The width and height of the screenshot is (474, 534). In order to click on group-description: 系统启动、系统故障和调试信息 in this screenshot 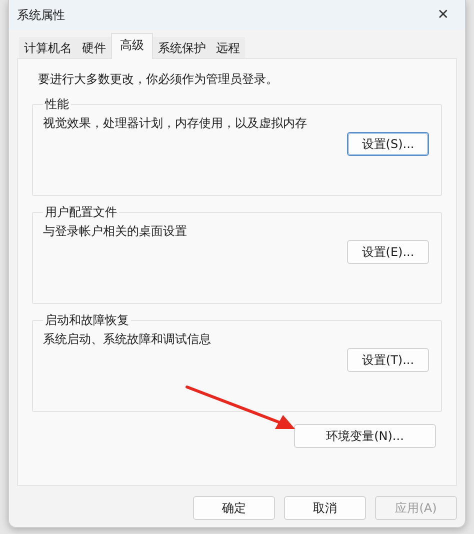, I will do `click(127, 339)`.